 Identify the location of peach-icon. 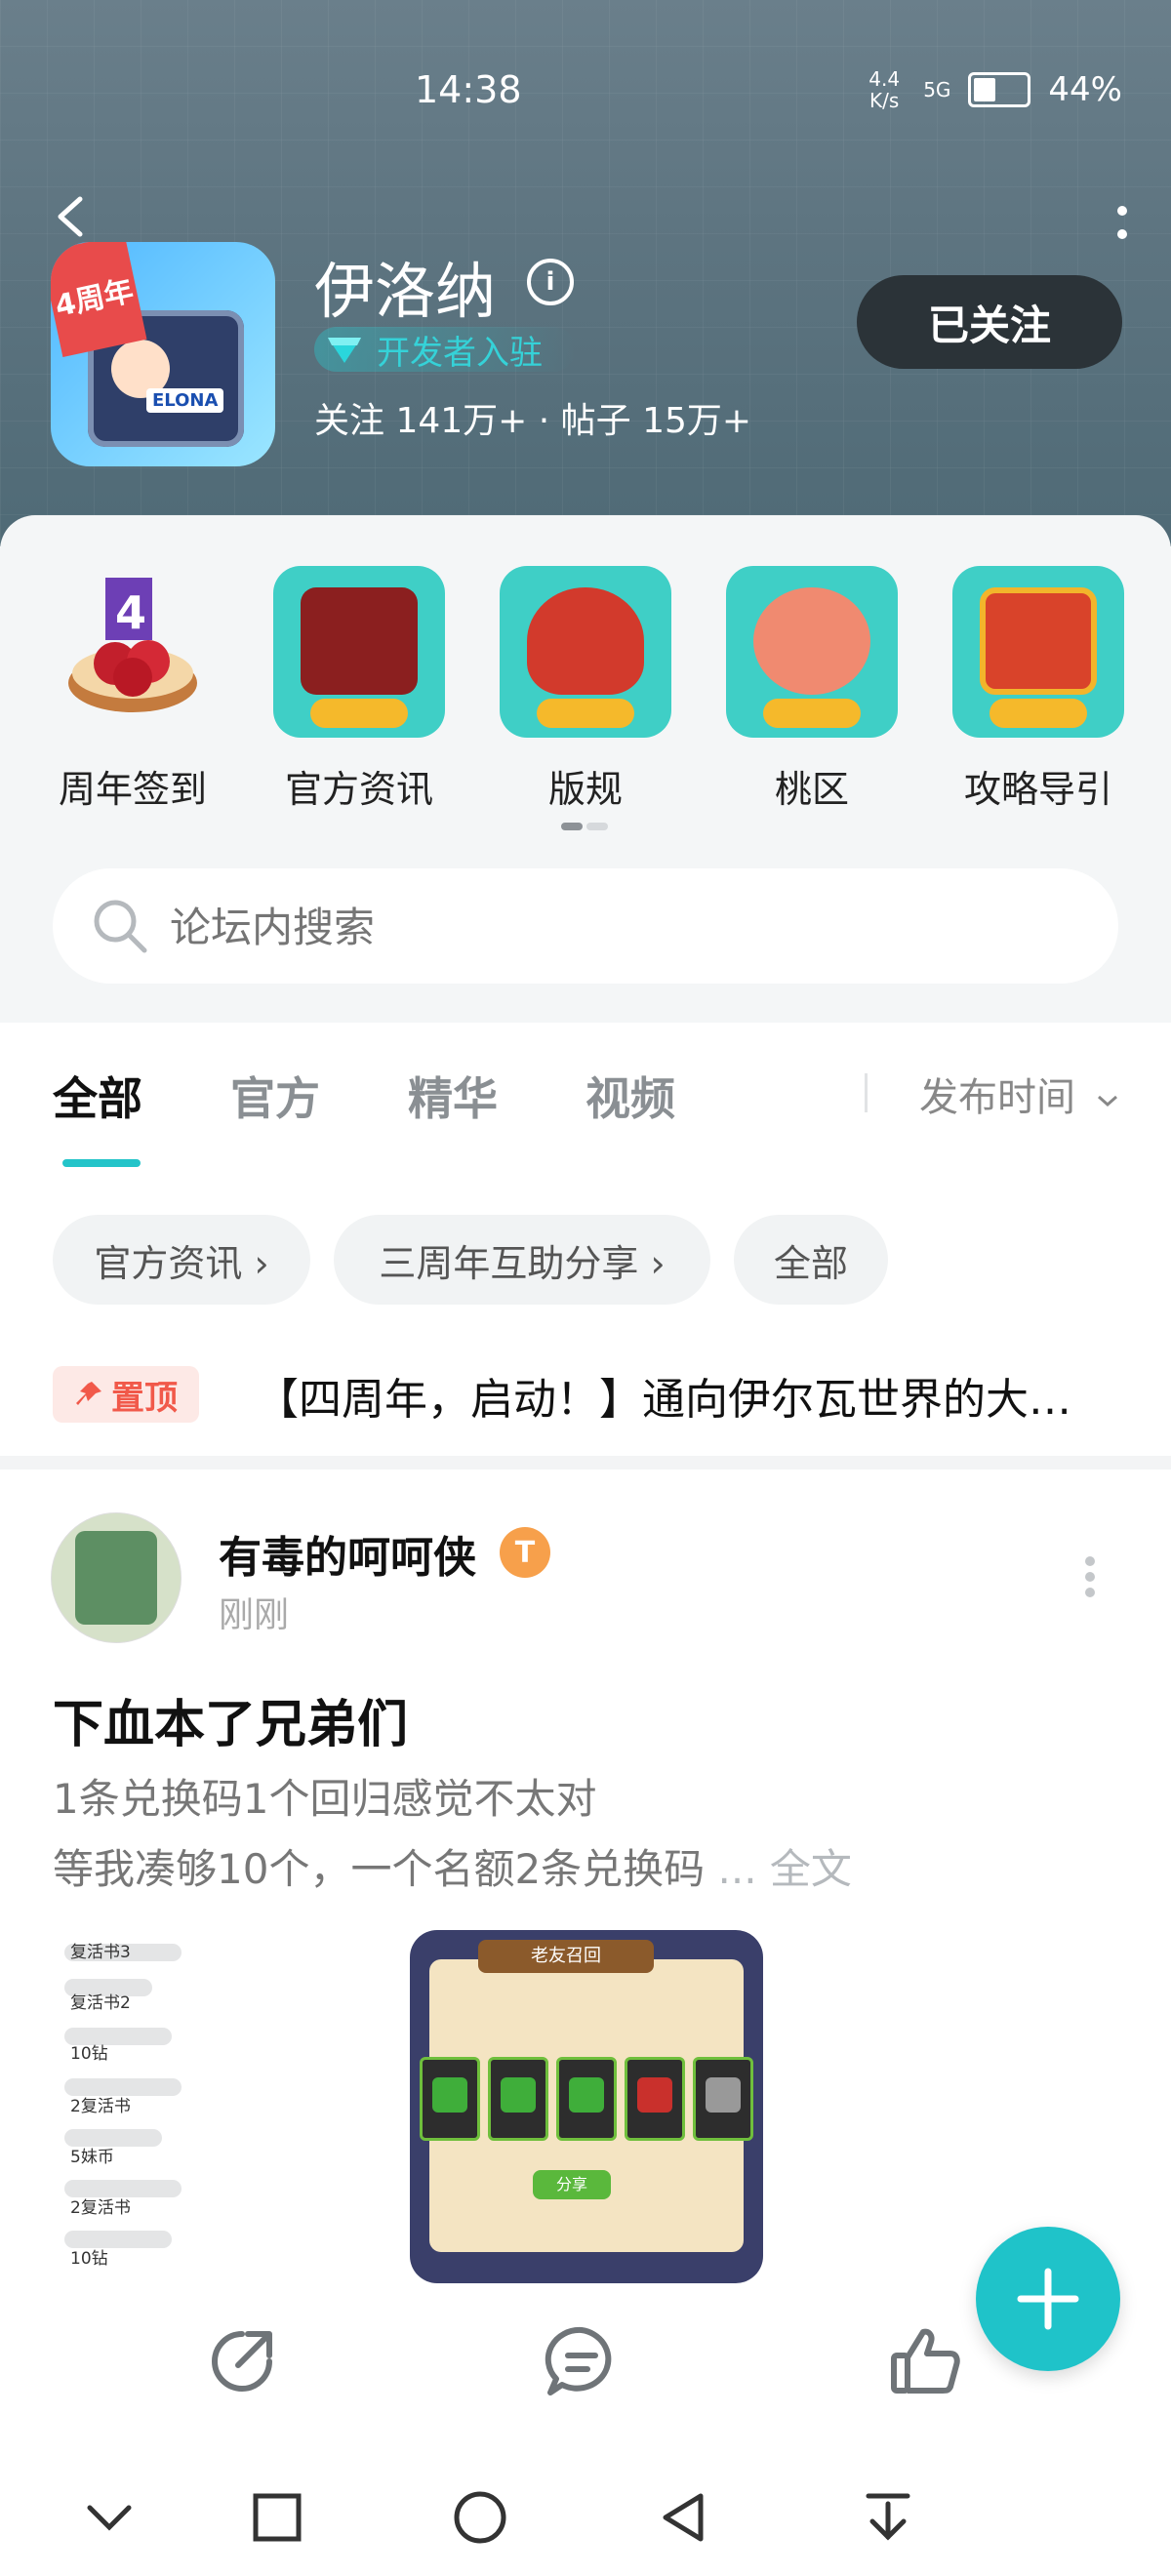
(812, 652).